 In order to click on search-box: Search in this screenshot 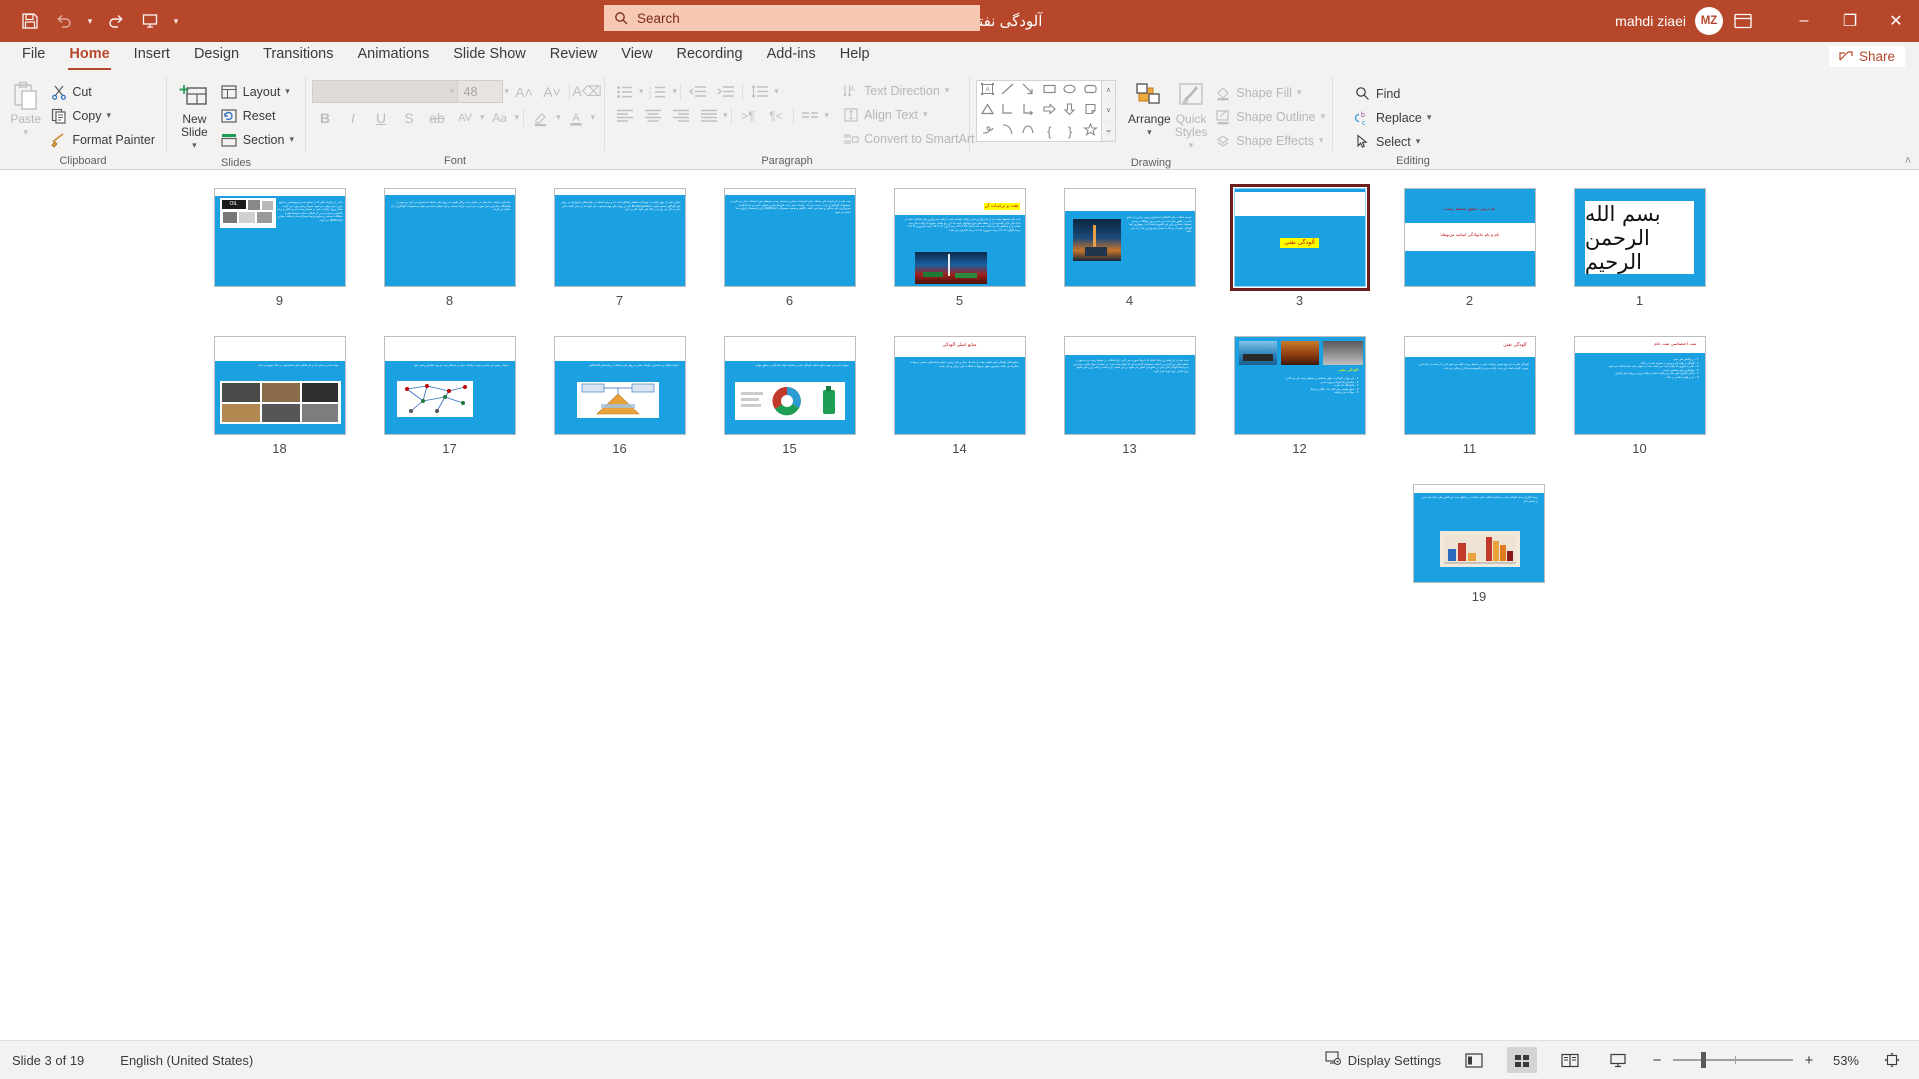, I will do `click(792, 18)`.